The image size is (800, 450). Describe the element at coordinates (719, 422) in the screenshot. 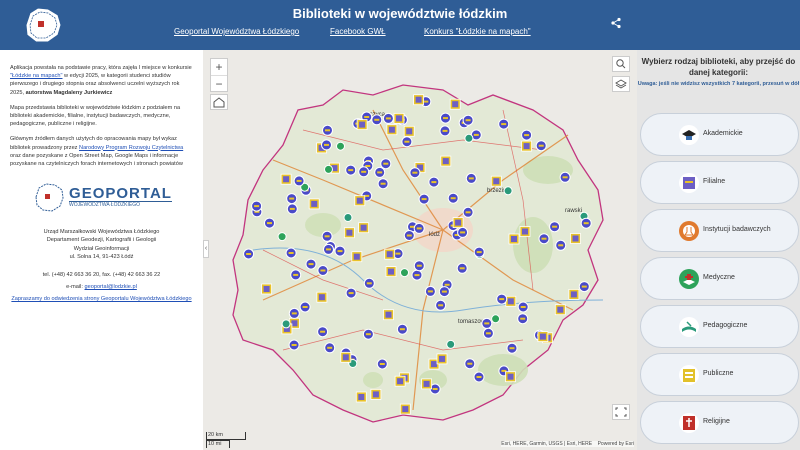

I see `category-religijne-button: Religijne` at that location.